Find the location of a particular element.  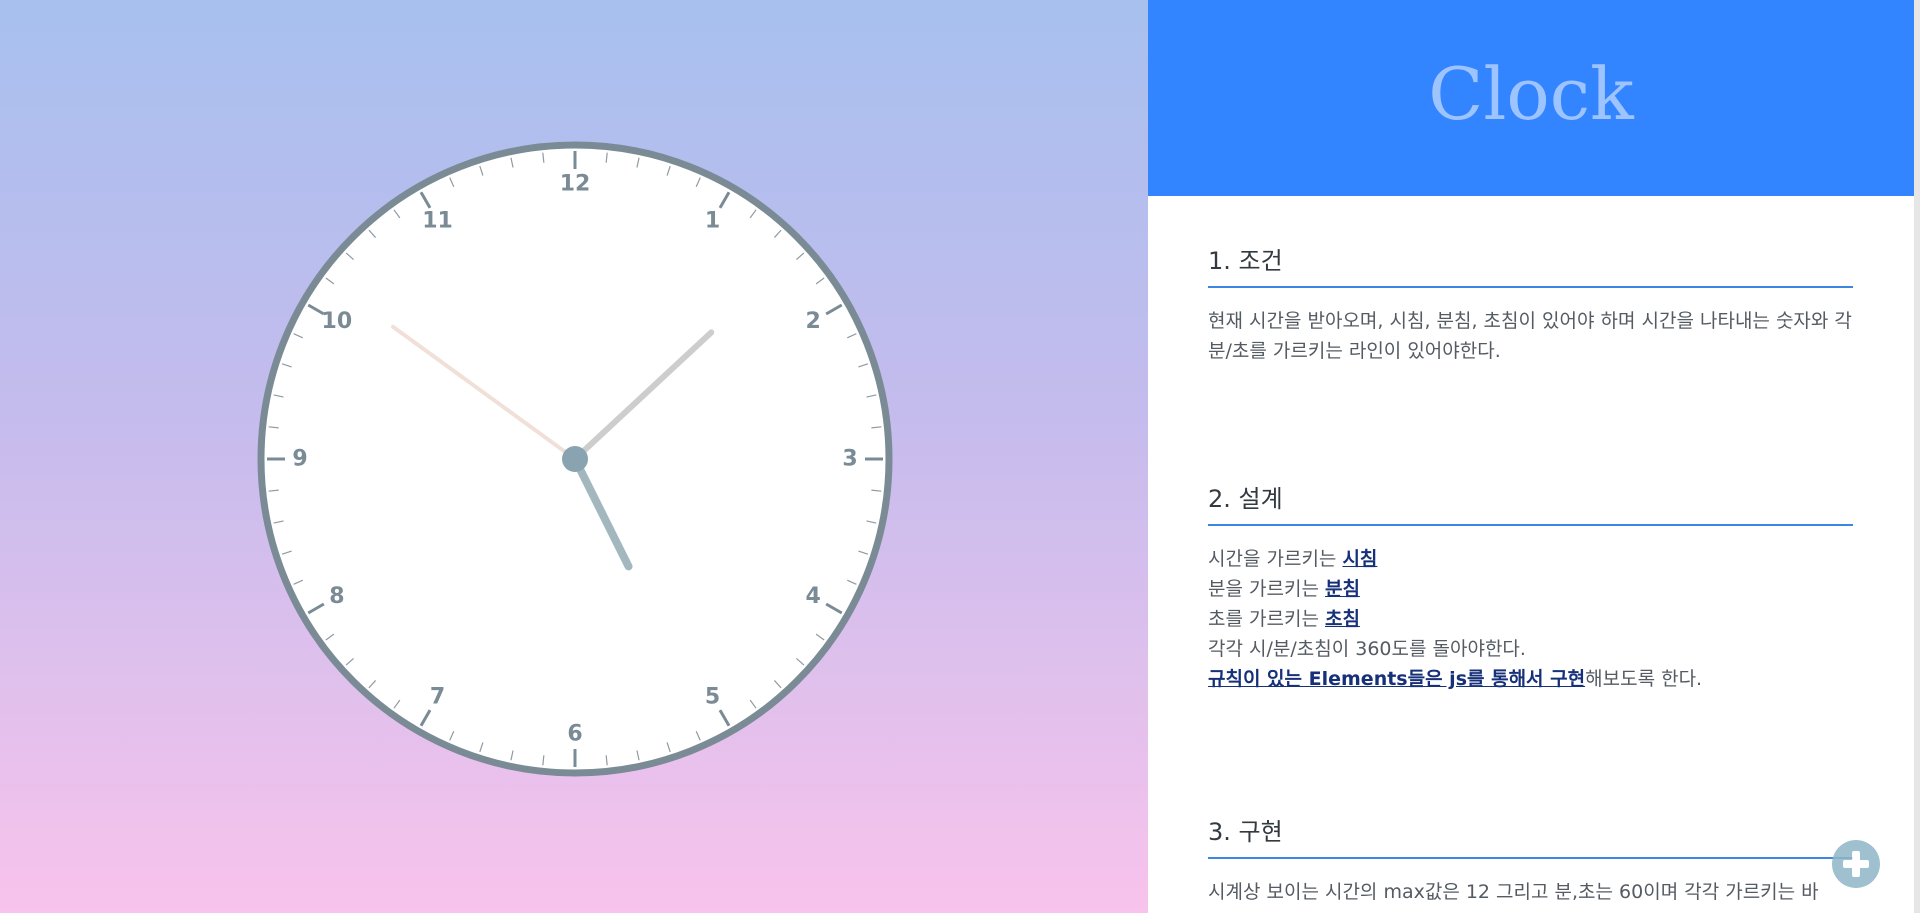

section-heading: 3. 구현 is located at coordinates (1530, 838).